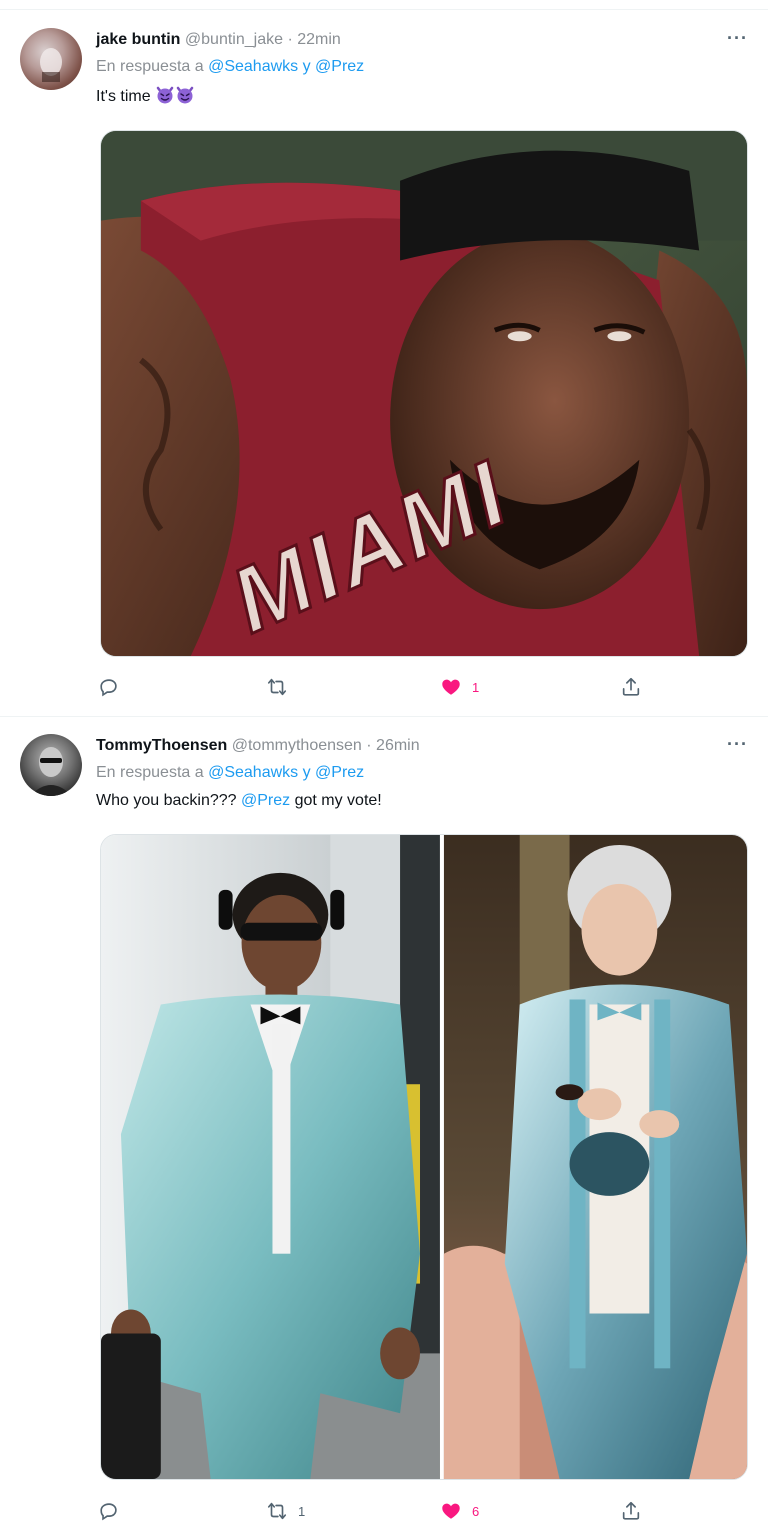 This screenshot has width=768, height=1538. Describe the element at coordinates (234, 39) in the screenshot. I see `handle: @buntin_jake` at that location.